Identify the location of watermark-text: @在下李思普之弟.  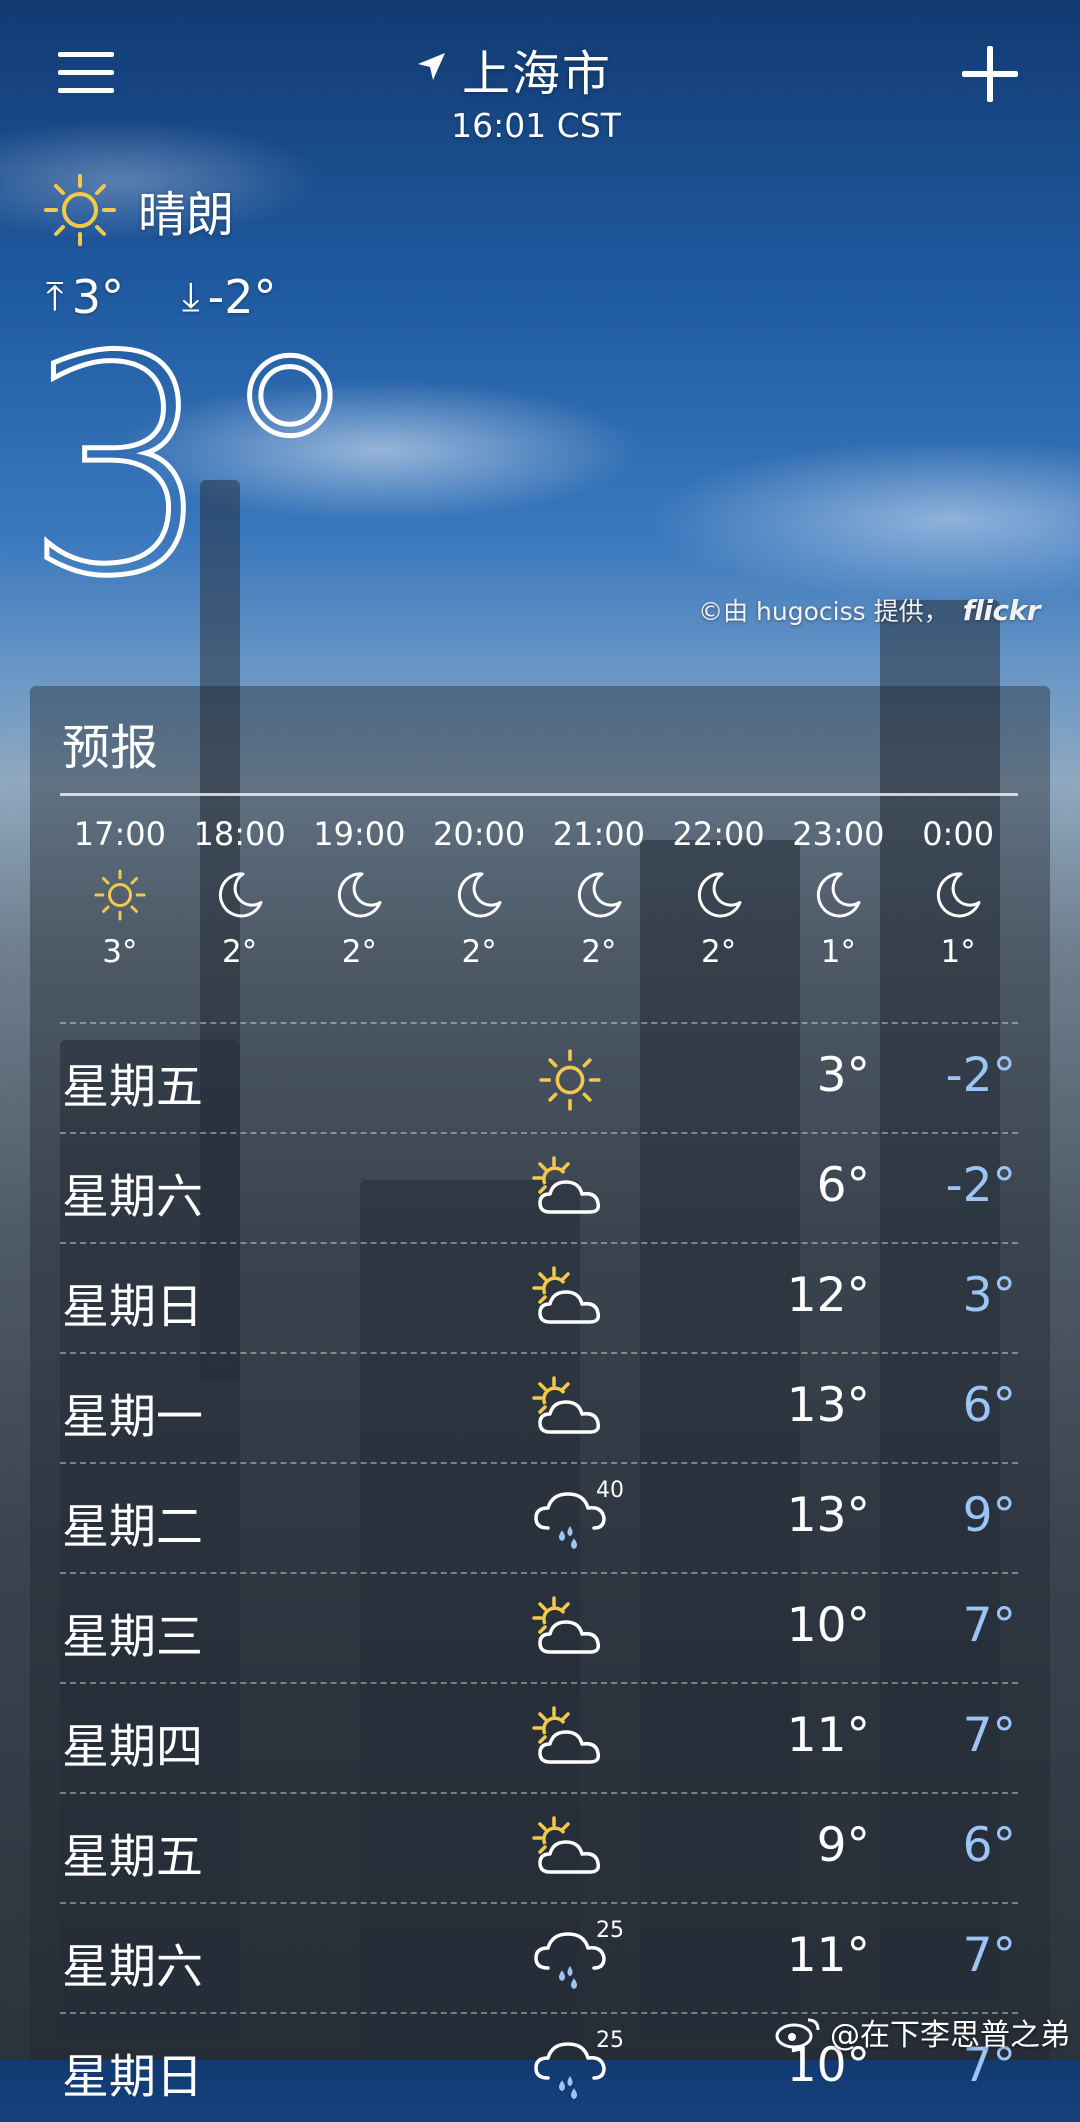
(950, 2035).